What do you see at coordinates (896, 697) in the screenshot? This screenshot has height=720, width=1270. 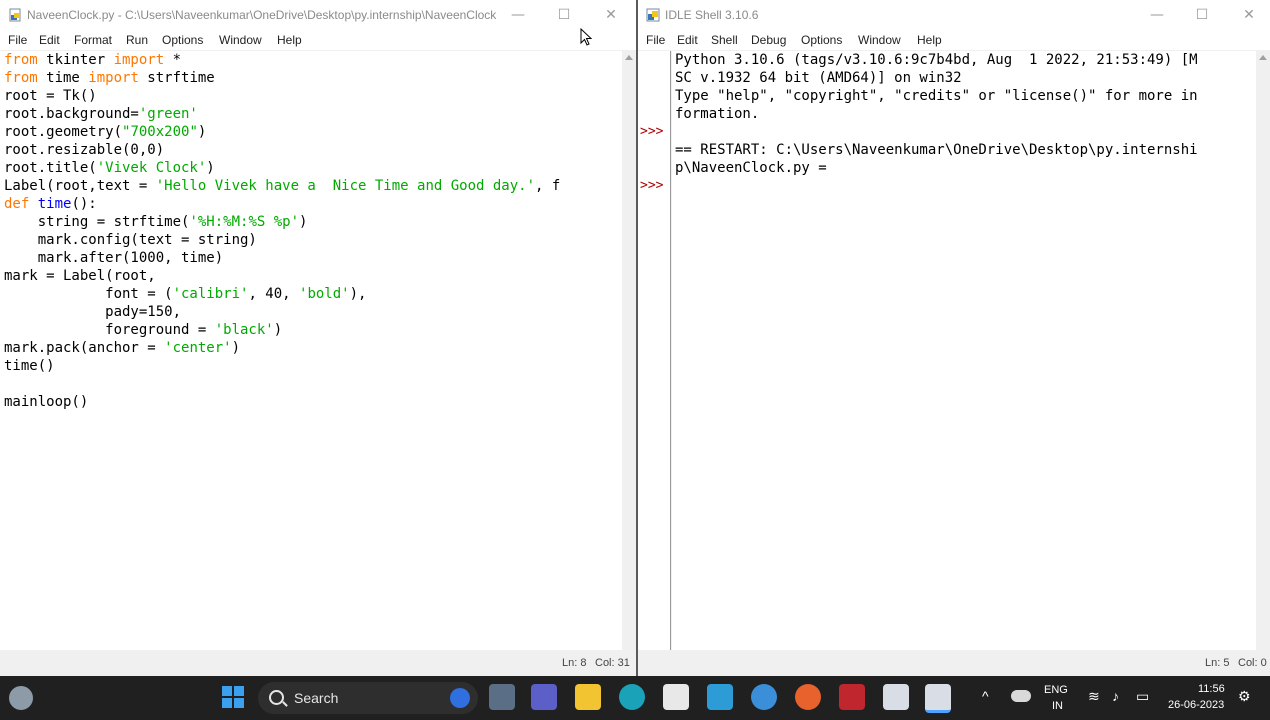 I see `idle-editor-taskbar-icon` at bounding box center [896, 697].